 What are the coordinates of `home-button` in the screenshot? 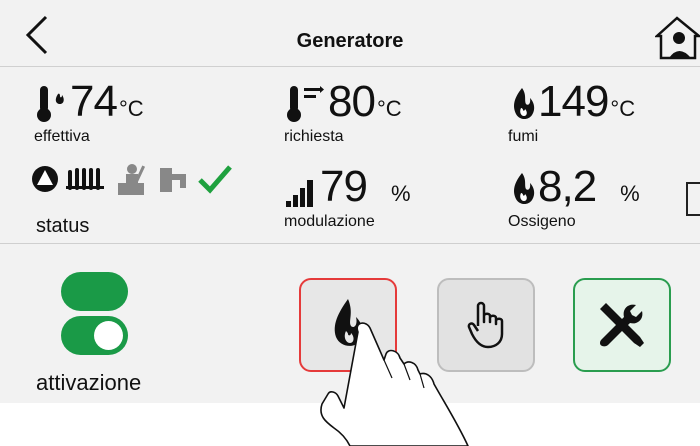 It's located at (676, 38).